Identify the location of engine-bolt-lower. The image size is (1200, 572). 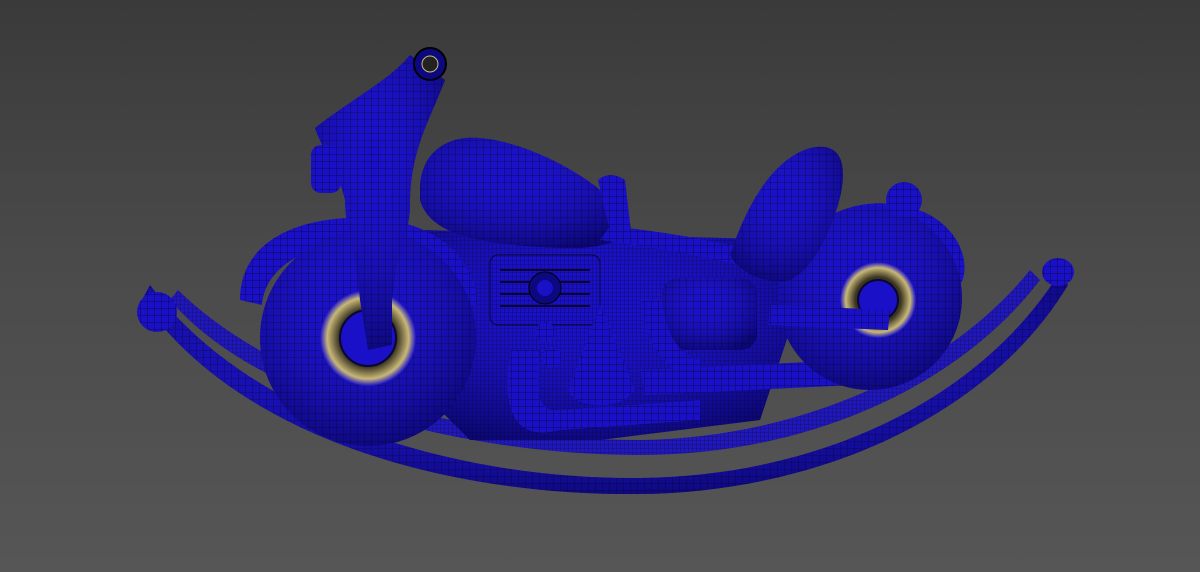
(552, 358).